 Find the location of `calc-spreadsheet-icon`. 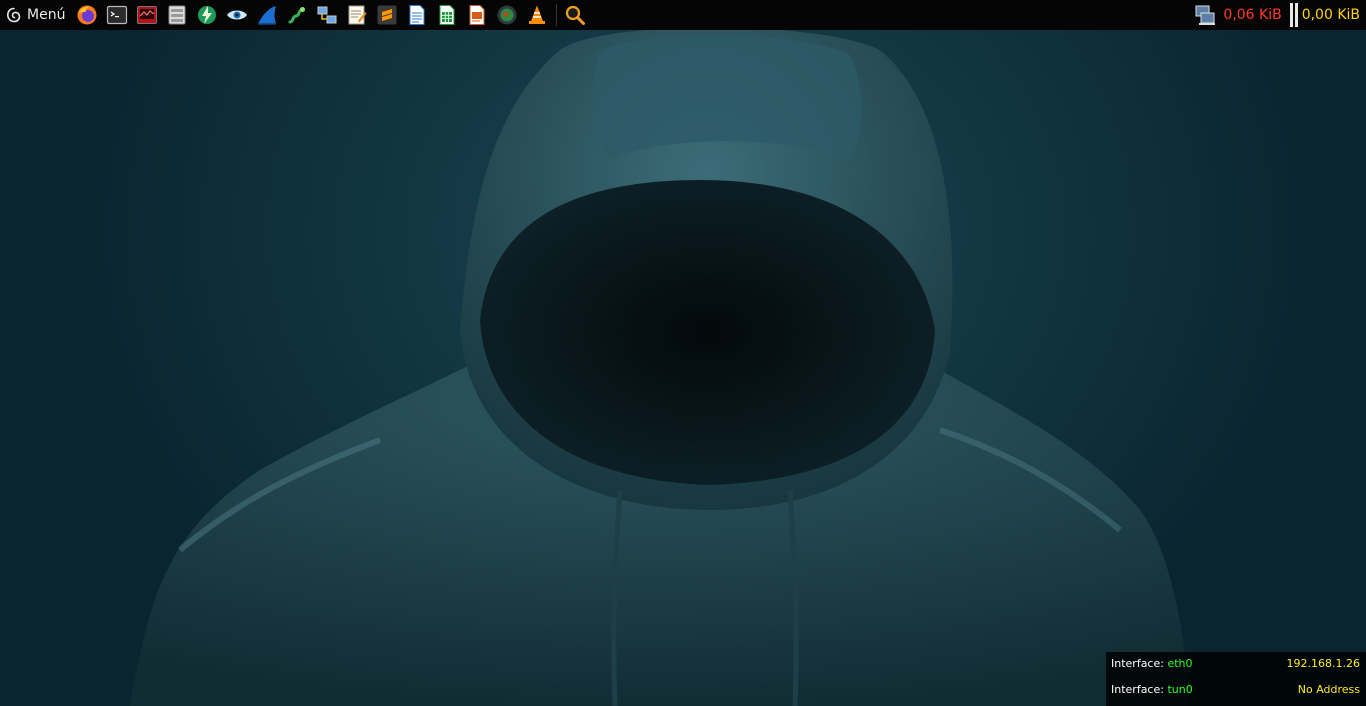

calc-spreadsheet-icon is located at coordinates (447, 15).